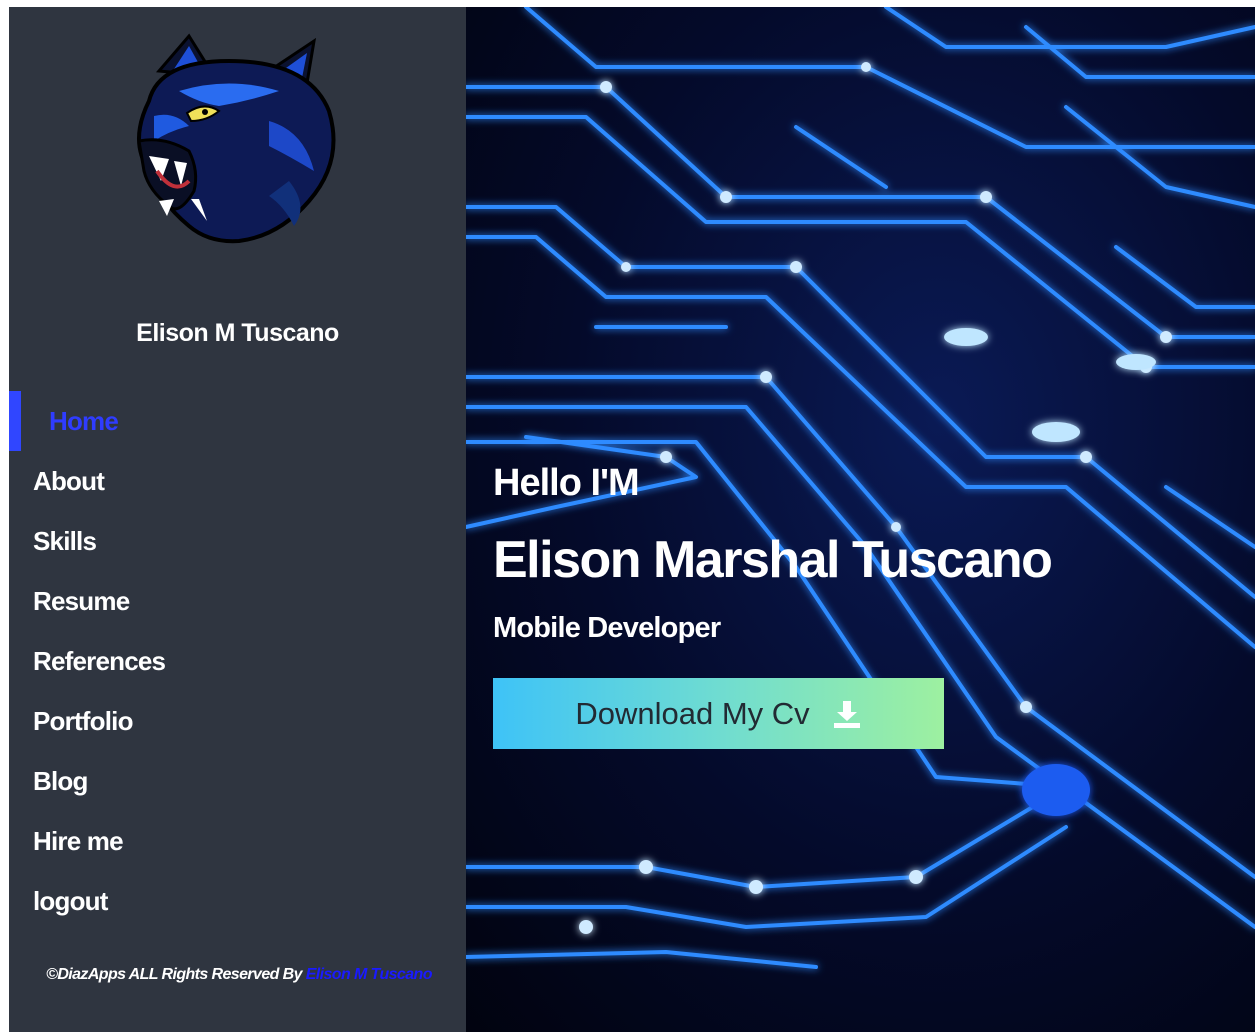  I want to click on hero-greeting: Hello I'M, so click(566, 483).